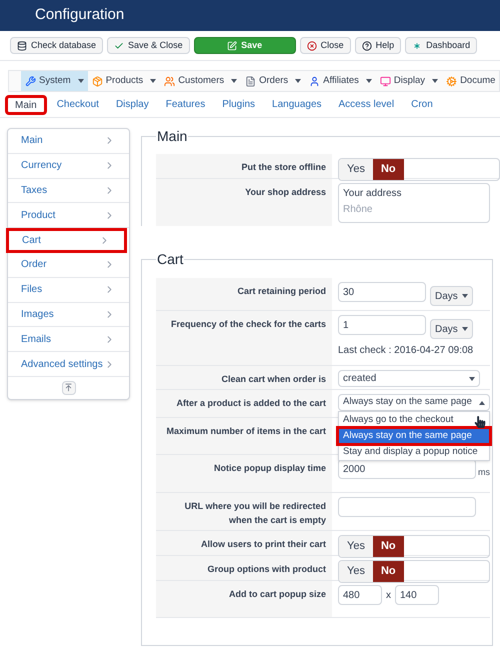 The image size is (500, 657). What do you see at coordinates (340, 81) in the screenshot?
I see `menu-item: Affiliates` at bounding box center [340, 81].